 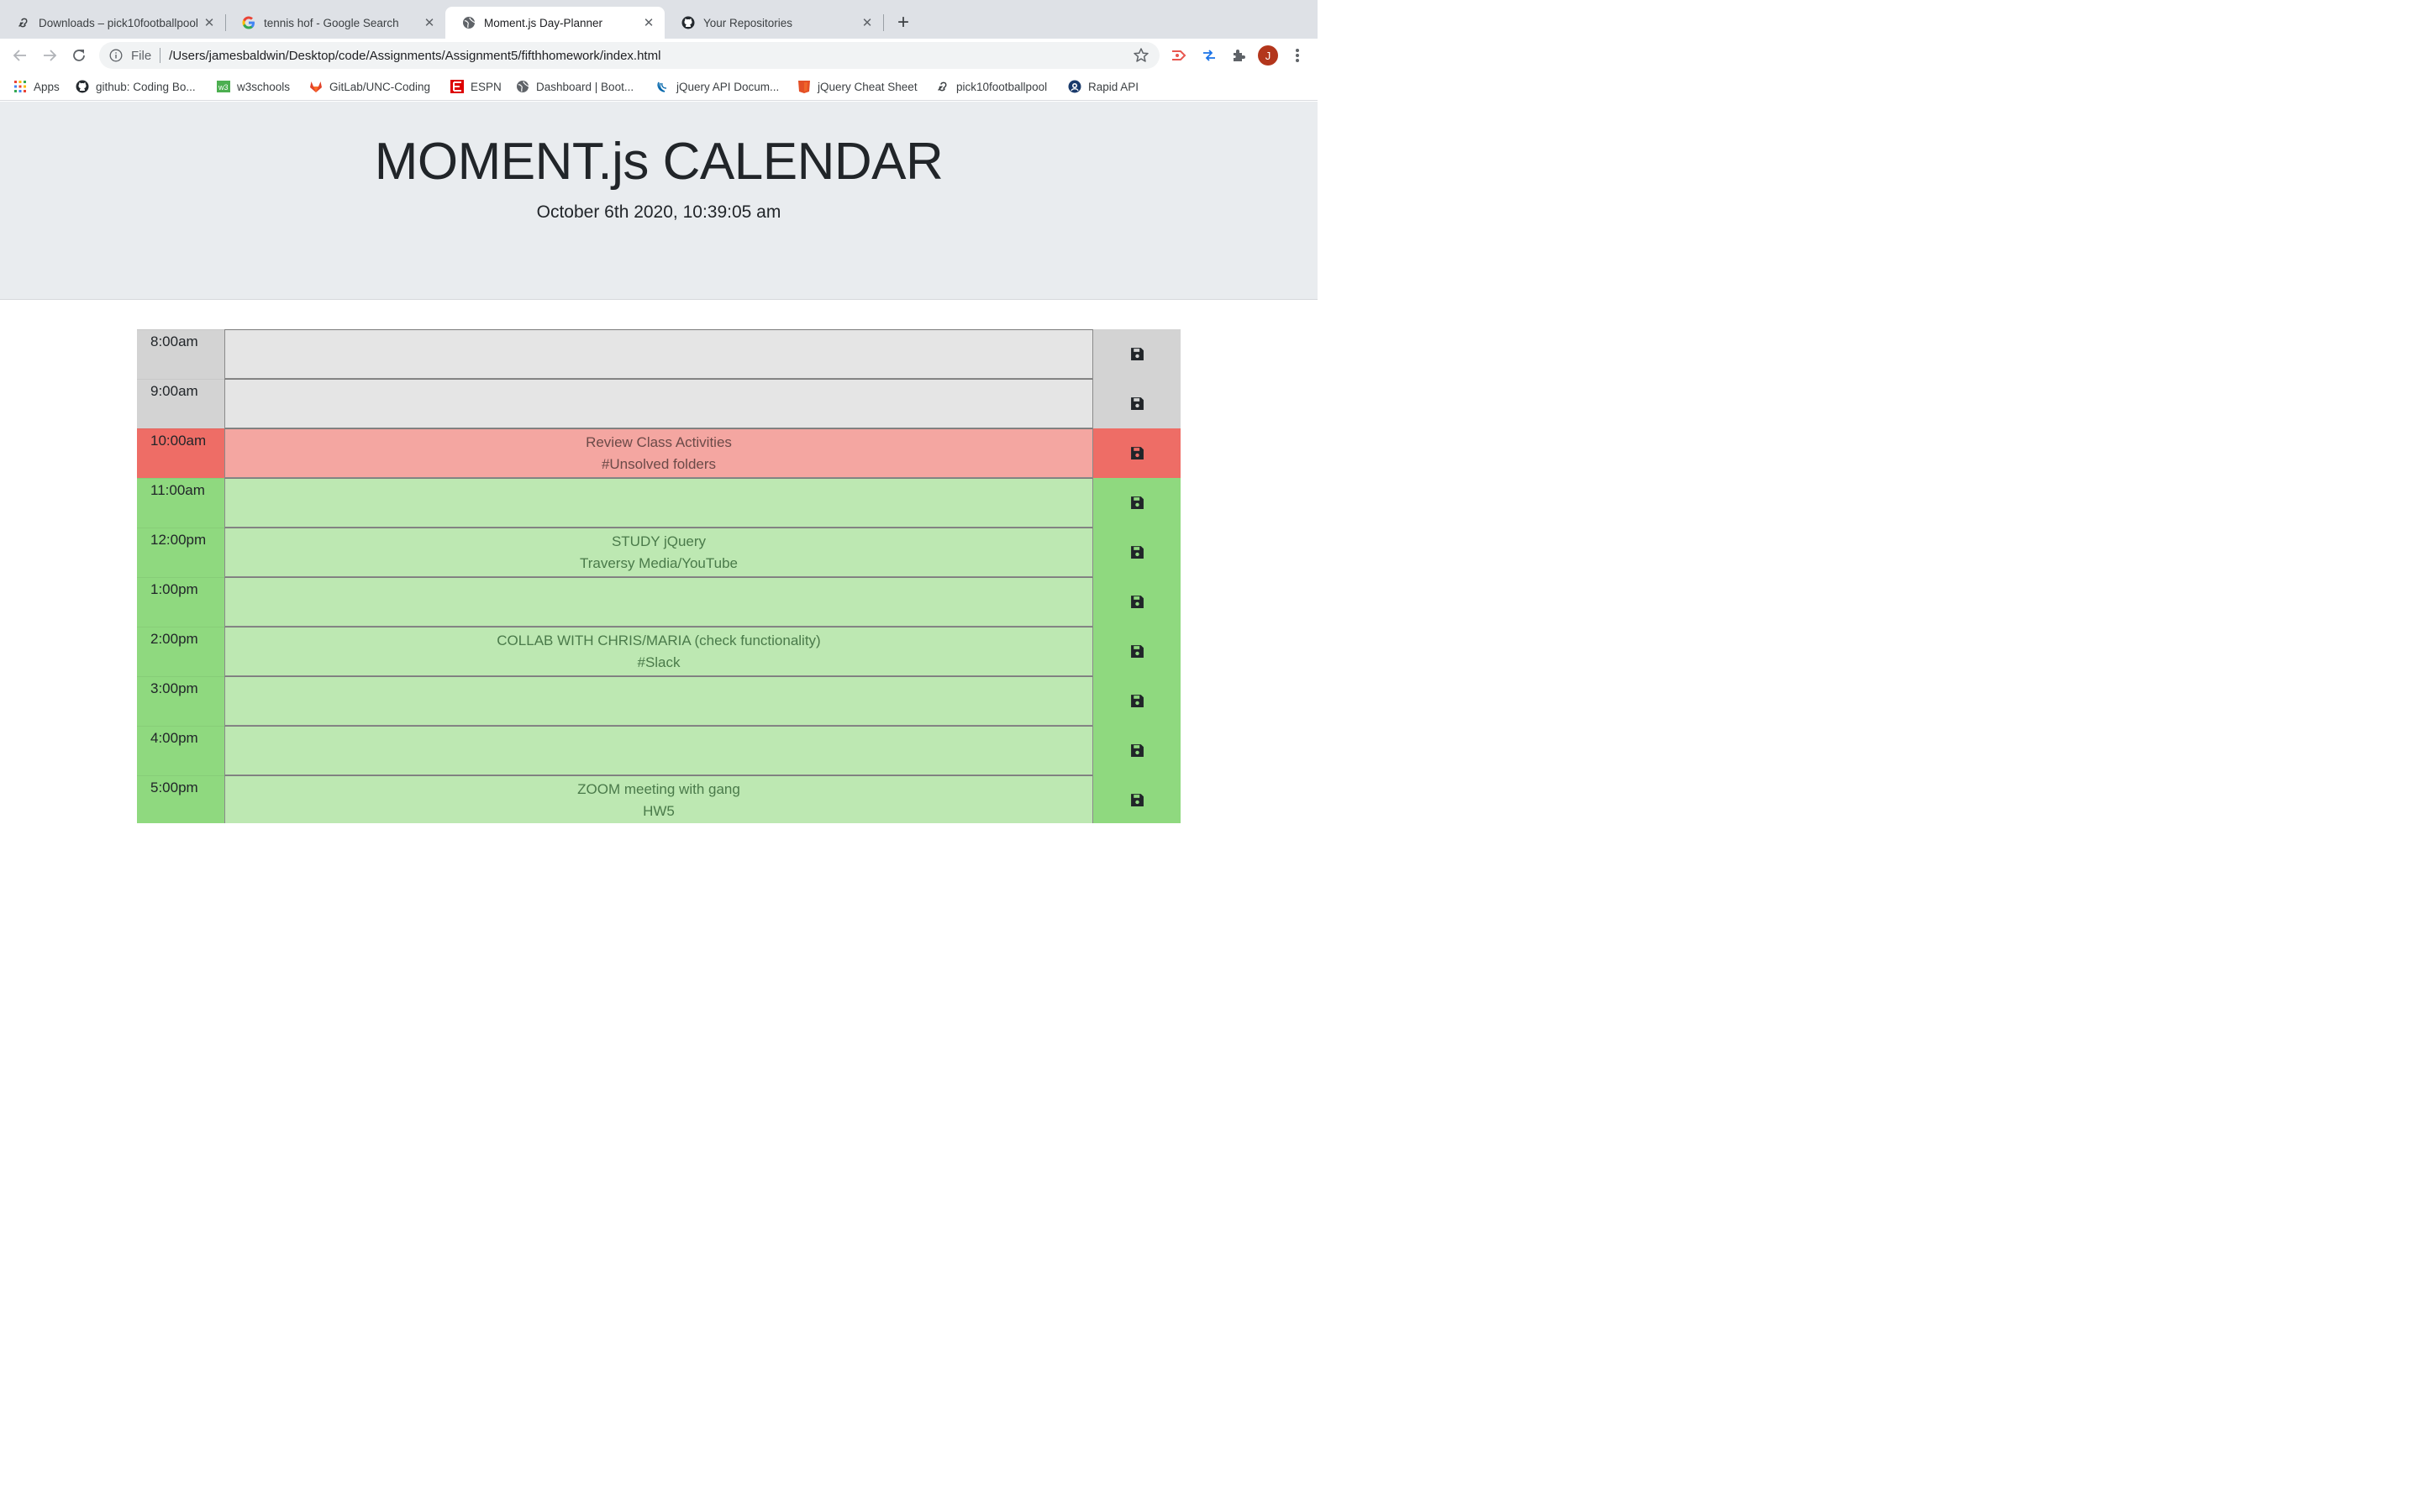 What do you see at coordinates (903, 22) in the screenshot?
I see `new-tab-button: +` at bounding box center [903, 22].